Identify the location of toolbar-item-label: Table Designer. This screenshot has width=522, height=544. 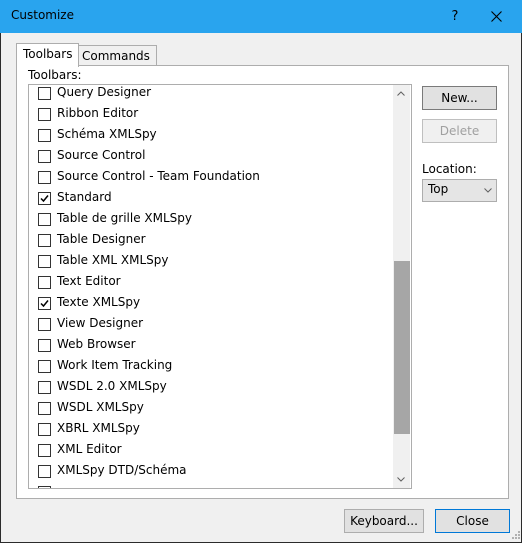
(101, 239).